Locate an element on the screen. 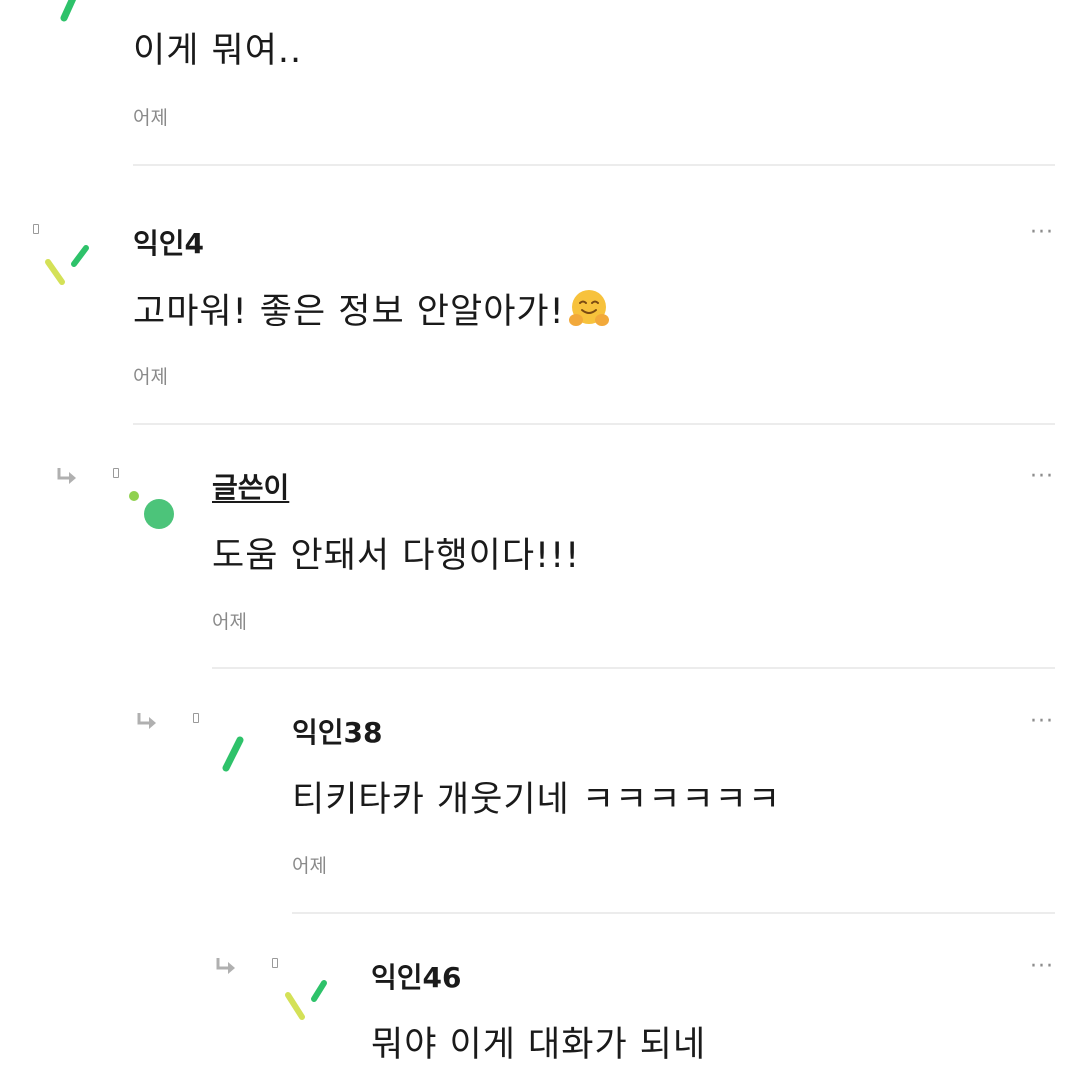 This screenshot has width=1080, height=1080. comment-text: 티키타카 개웃기네 ㅋㅋㅋㅋㅋㅋ is located at coordinates (537, 800).